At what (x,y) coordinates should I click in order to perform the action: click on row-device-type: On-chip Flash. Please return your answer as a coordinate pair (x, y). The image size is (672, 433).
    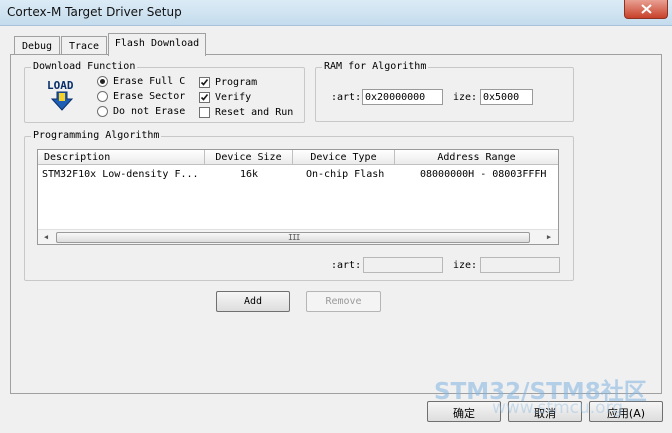
    Looking at the image, I should click on (345, 174).